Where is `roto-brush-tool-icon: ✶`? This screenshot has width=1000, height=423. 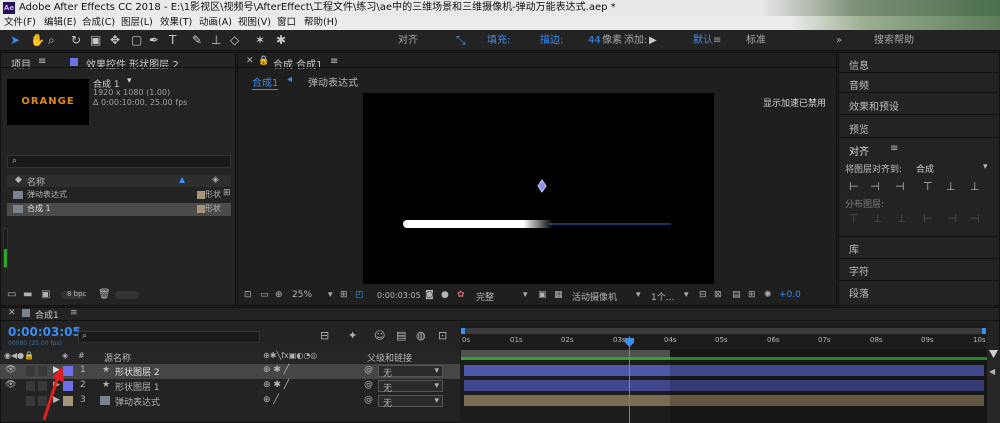 roto-brush-tool-icon: ✶ is located at coordinates (260, 40).